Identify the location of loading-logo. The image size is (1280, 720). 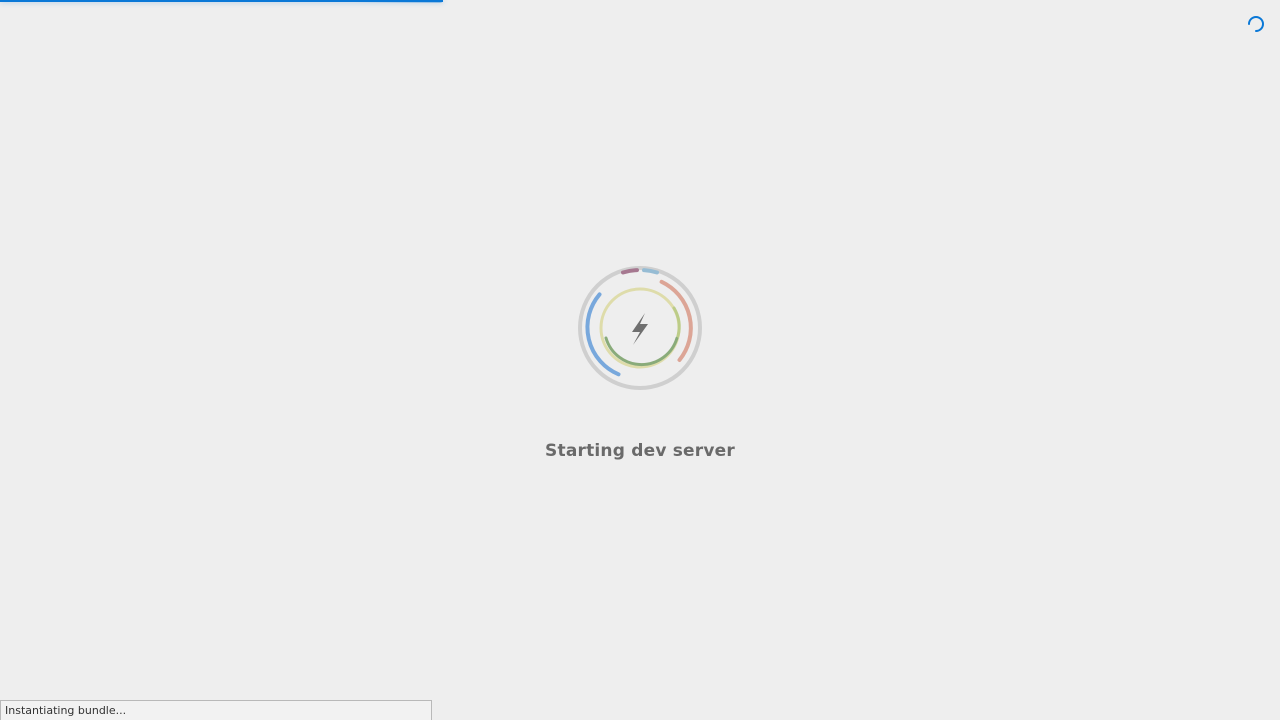
(640, 328).